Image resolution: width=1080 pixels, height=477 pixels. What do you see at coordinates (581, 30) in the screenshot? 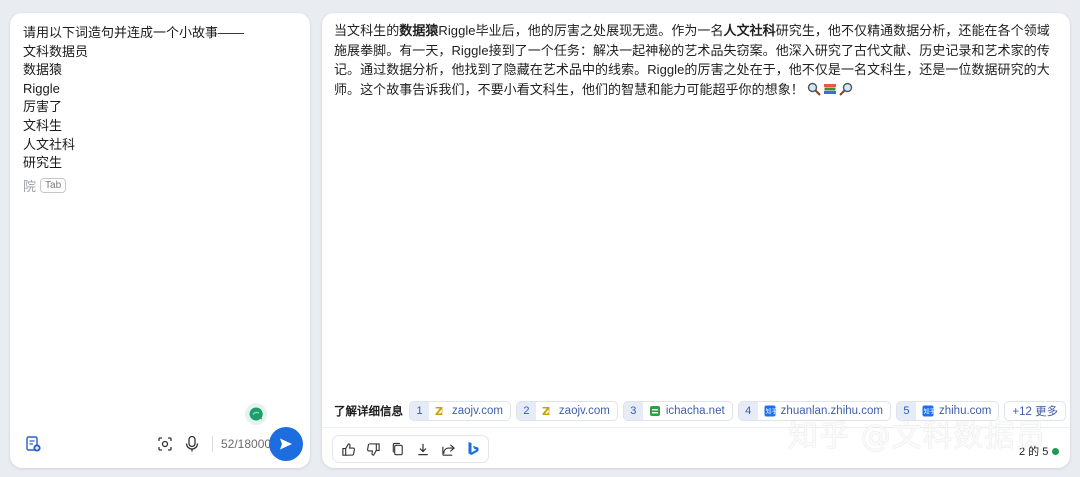
I see `answer-segment: Riggle毕业后，他的厉害之处展现无遗。作为一名` at bounding box center [581, 30].